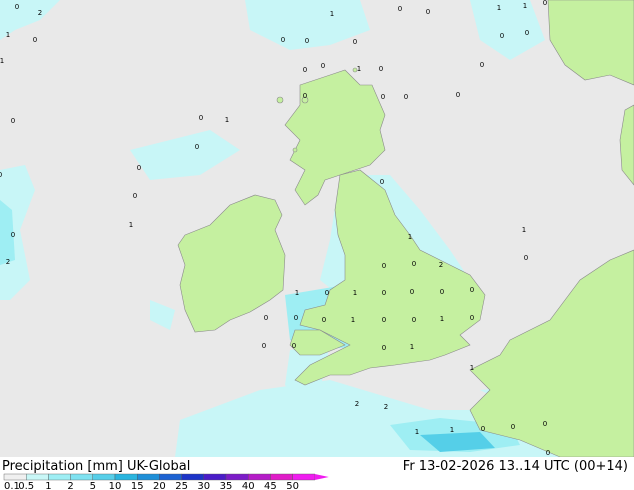 This screenshot has width=634, height=490. What do you see at coordinates (270, 485) in the screenshot?
I see `scale-tick-label: 45` at bounding box center [270, 485].